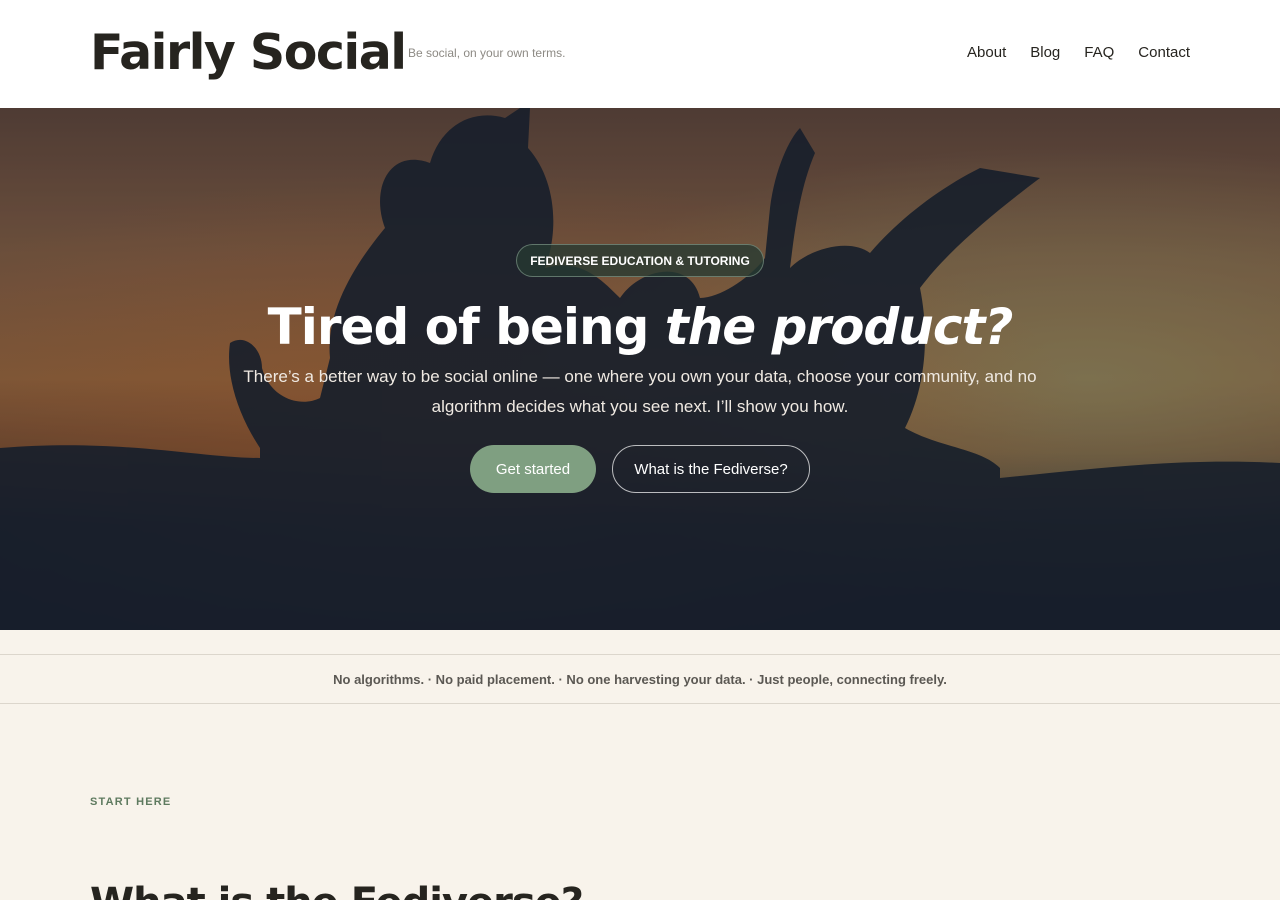 This screenshot has height=900, width=1280. I want to click on section-title: What is the Fediverse?, so click(337, 890).